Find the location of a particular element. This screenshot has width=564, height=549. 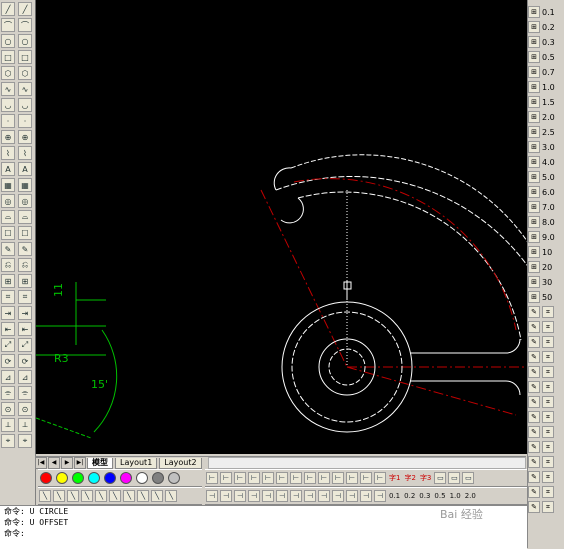

tab-layout1: Layout1 is located at coordinates (136, 463).